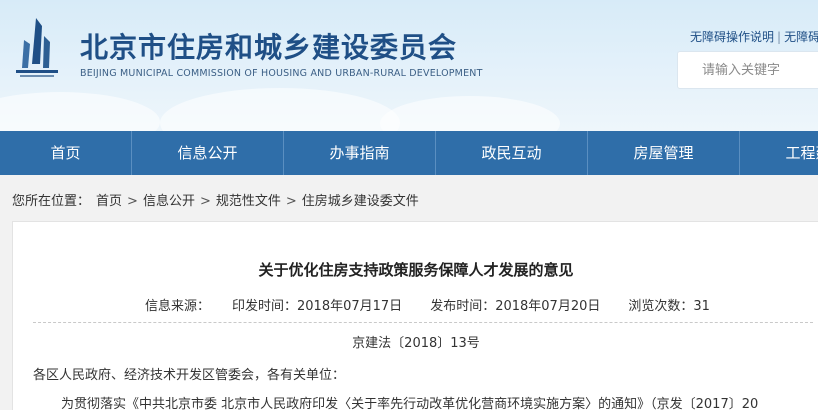 This screenshot has width=818, height=410. I want to click on main-nav: 首页 信息公开 办事指南 政民互动 房屋管理 工程建设, so click(409, 153).